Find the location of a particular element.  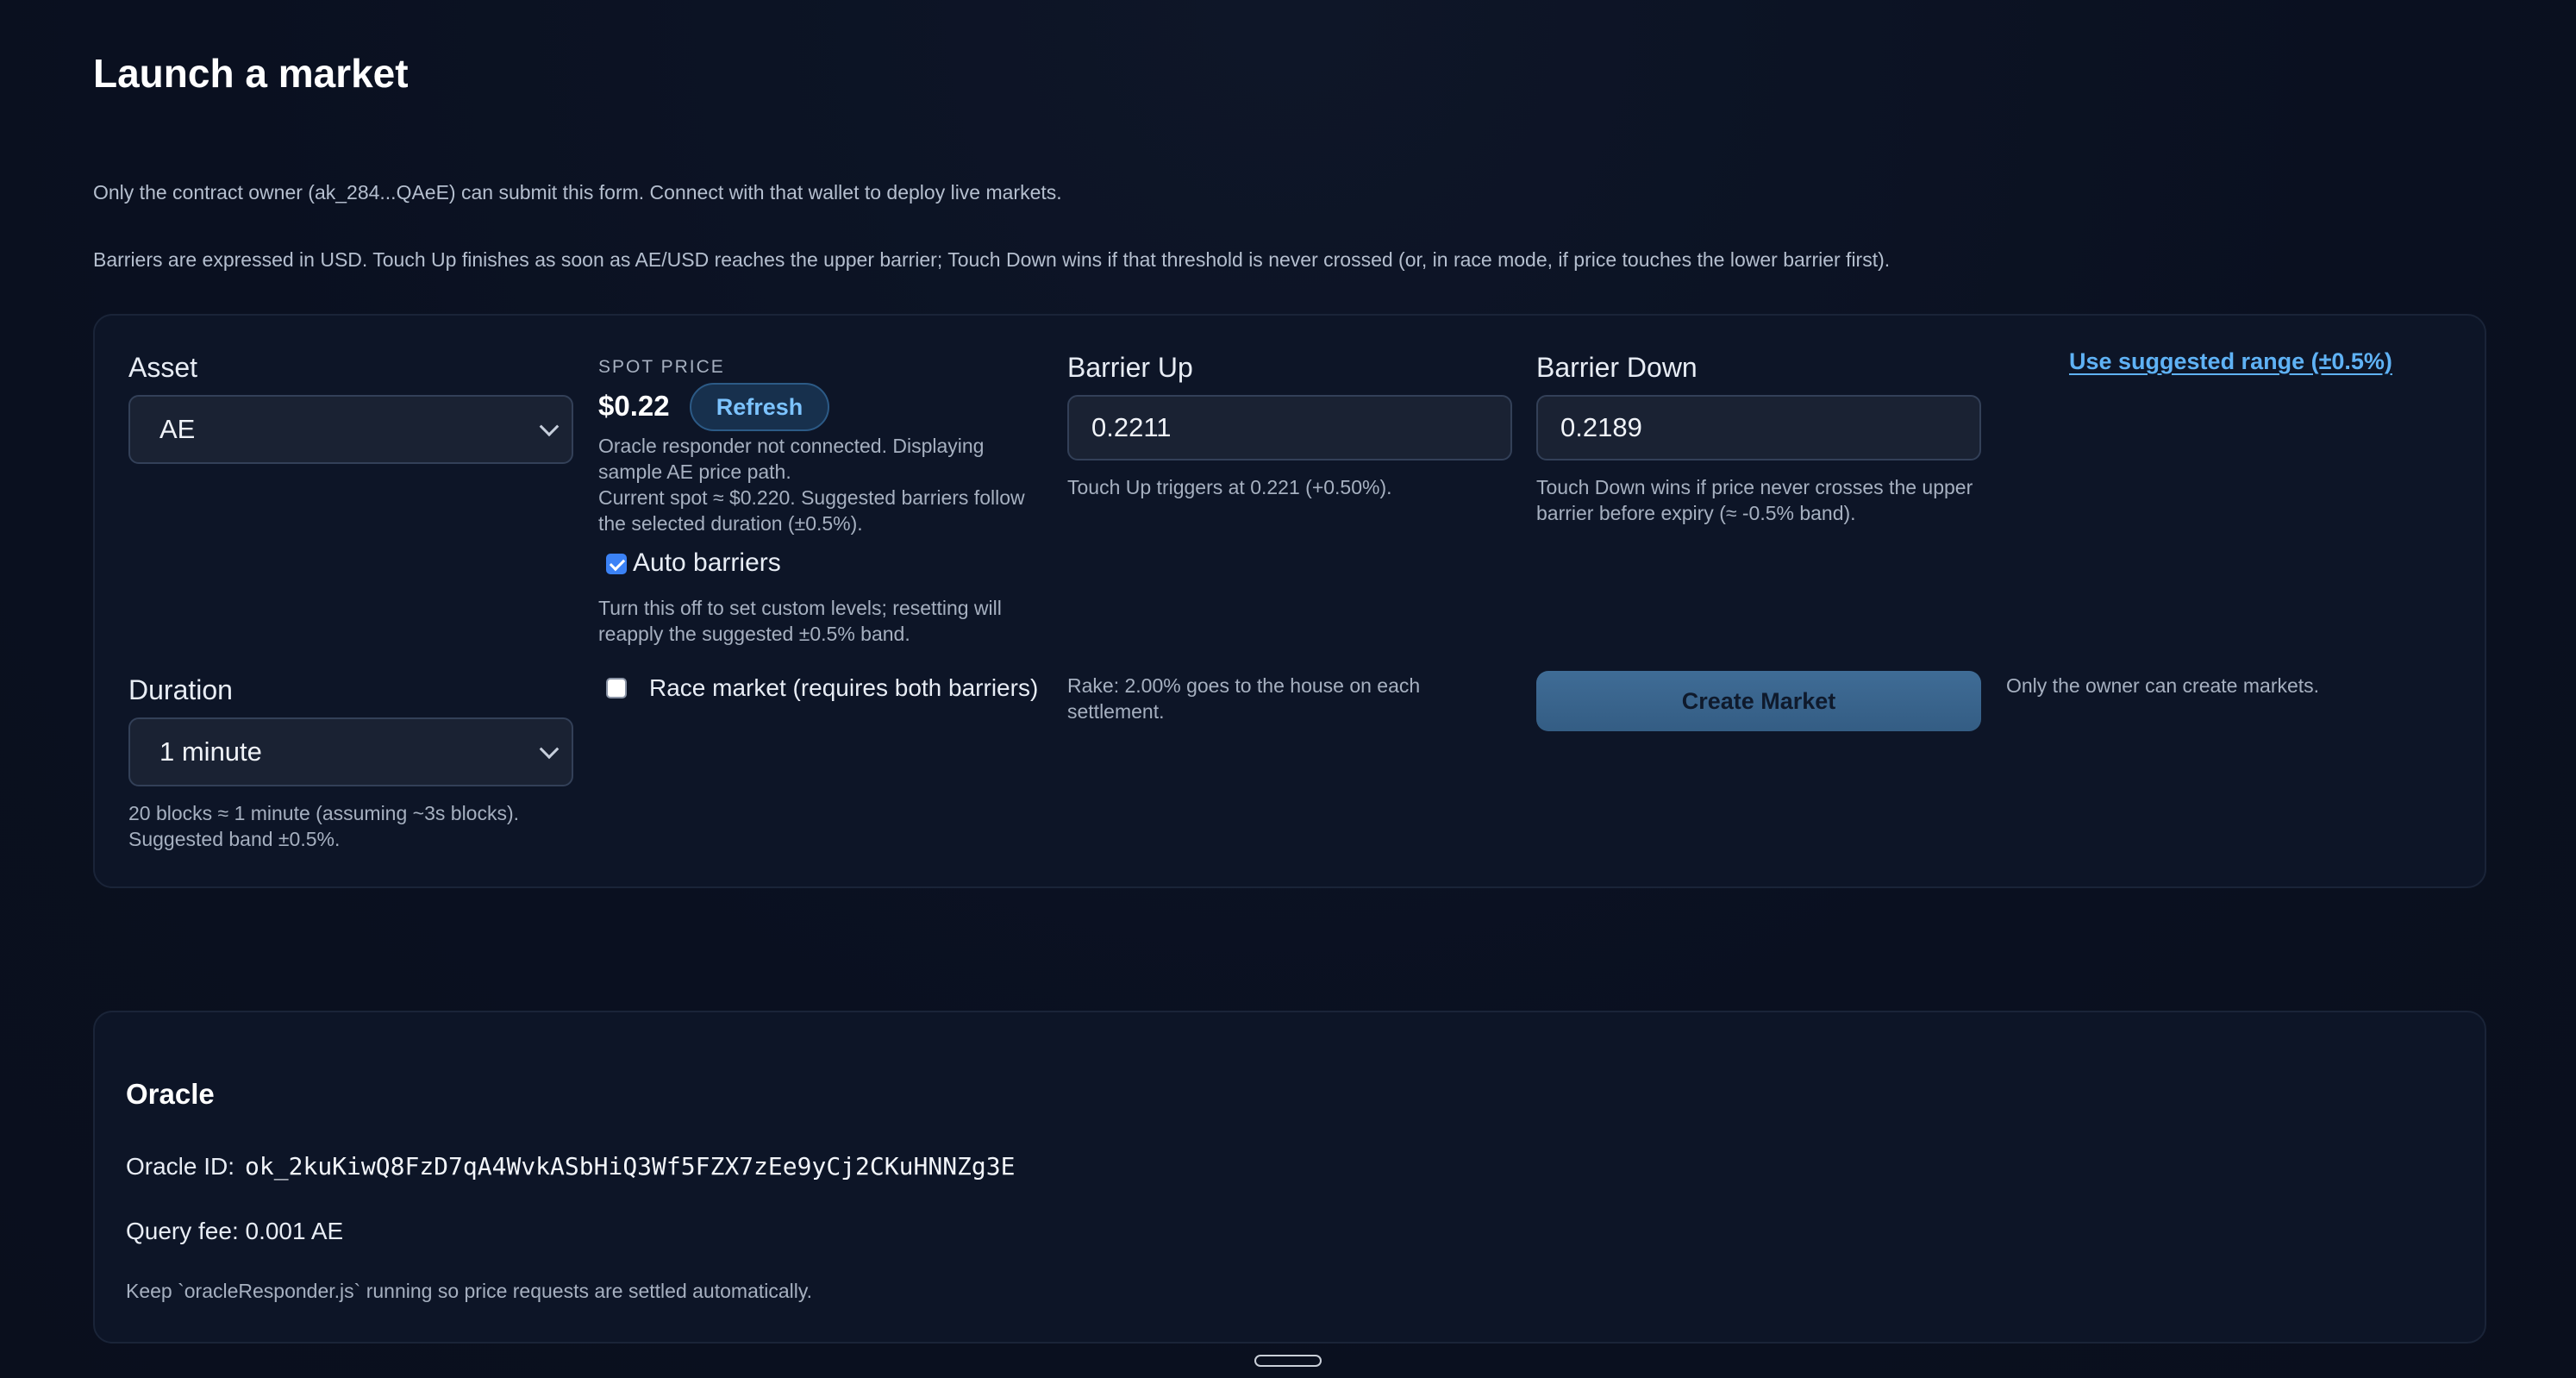

query-fee: Query fee: 0.001 AE is located at coordinates (235, 1231).